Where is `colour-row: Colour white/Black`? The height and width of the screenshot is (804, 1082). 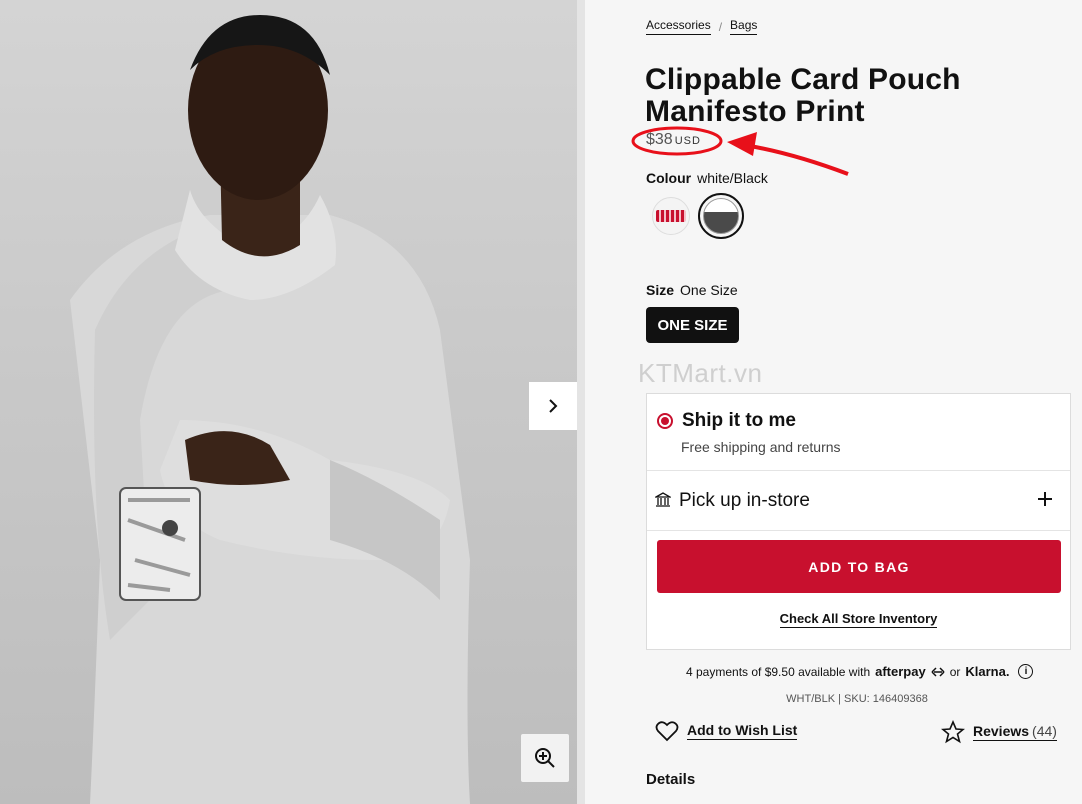 colour-row: Colour white/Black is located at coordinates (707, 178).